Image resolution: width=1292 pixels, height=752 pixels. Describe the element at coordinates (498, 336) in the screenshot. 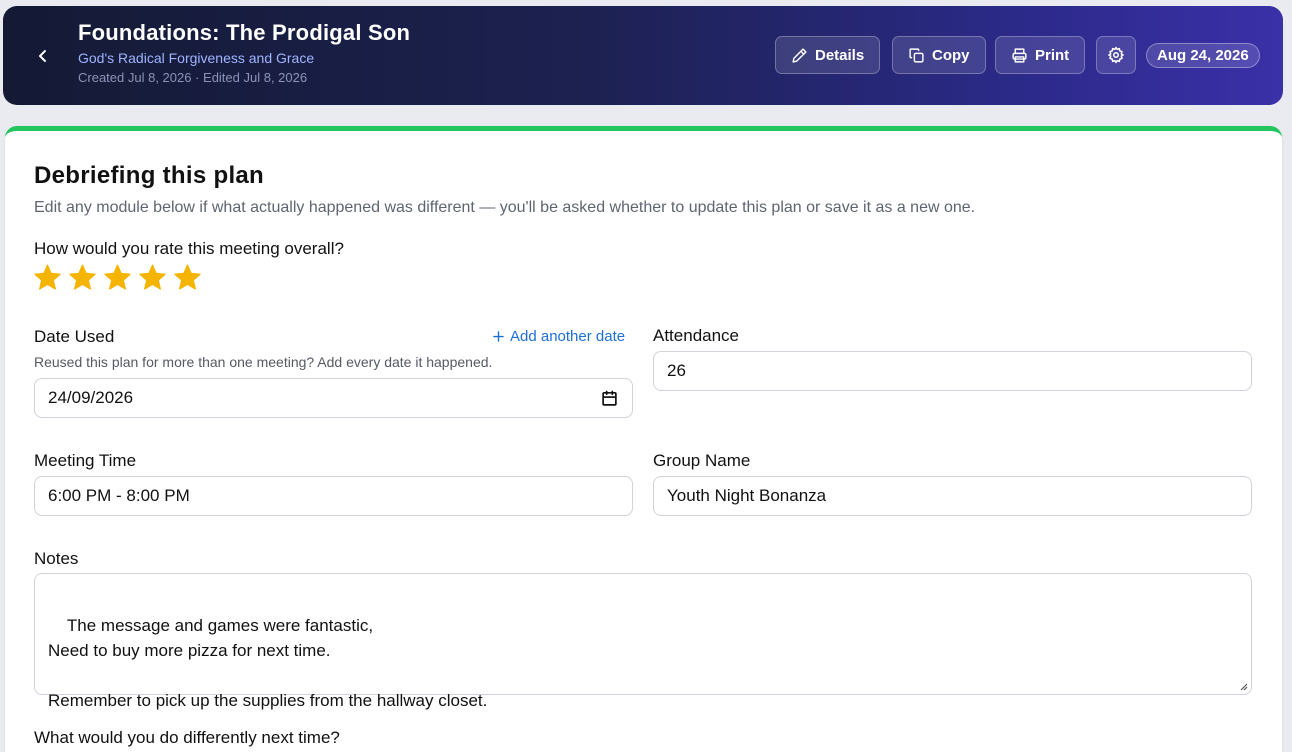

I see `plus-icon` at that location.